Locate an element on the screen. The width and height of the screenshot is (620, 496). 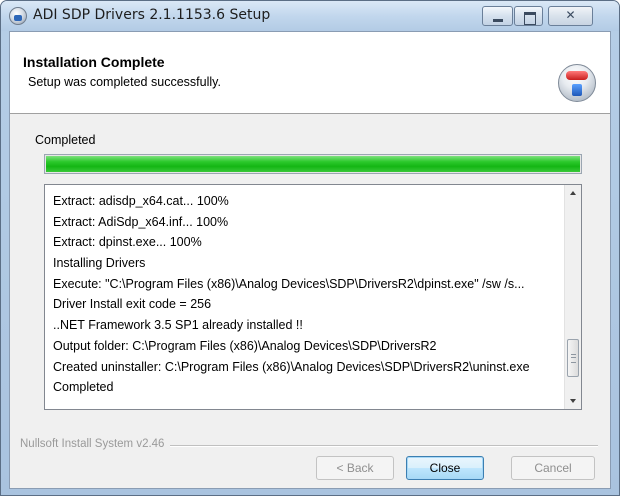
cancel-button: Cancel is located at coordinates (553, 468).